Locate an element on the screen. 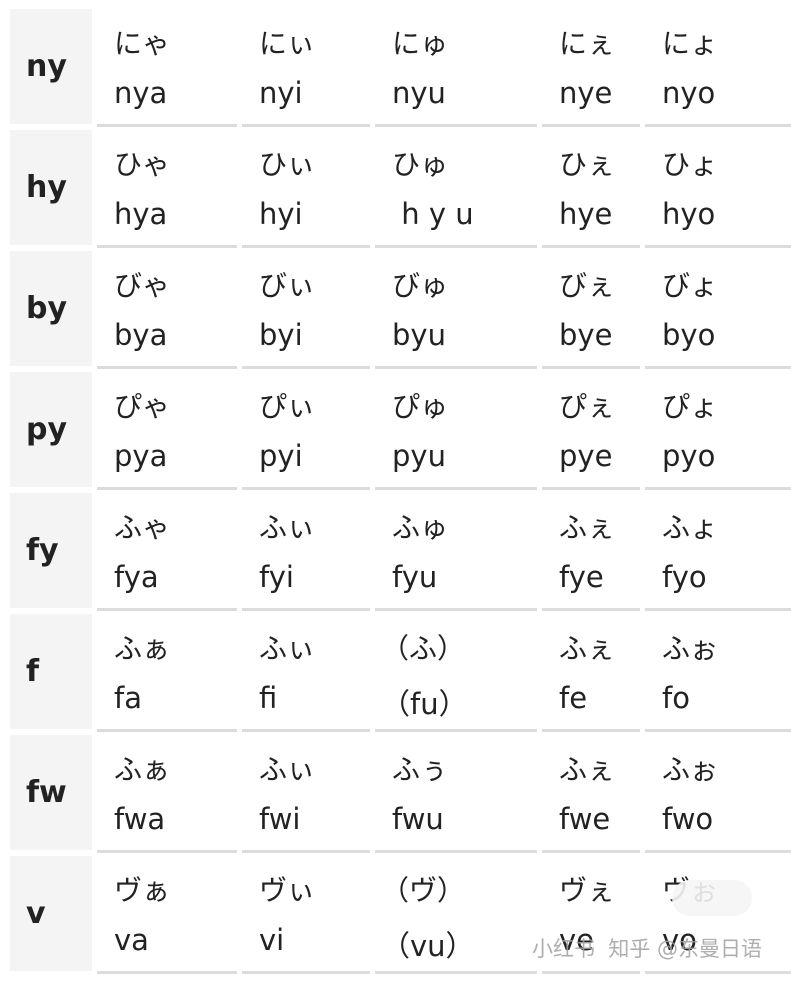 Image resolution: width=791 pixels, height=983 pixels. table-cell: ふぇ fye is located at coordinates (591, 550).